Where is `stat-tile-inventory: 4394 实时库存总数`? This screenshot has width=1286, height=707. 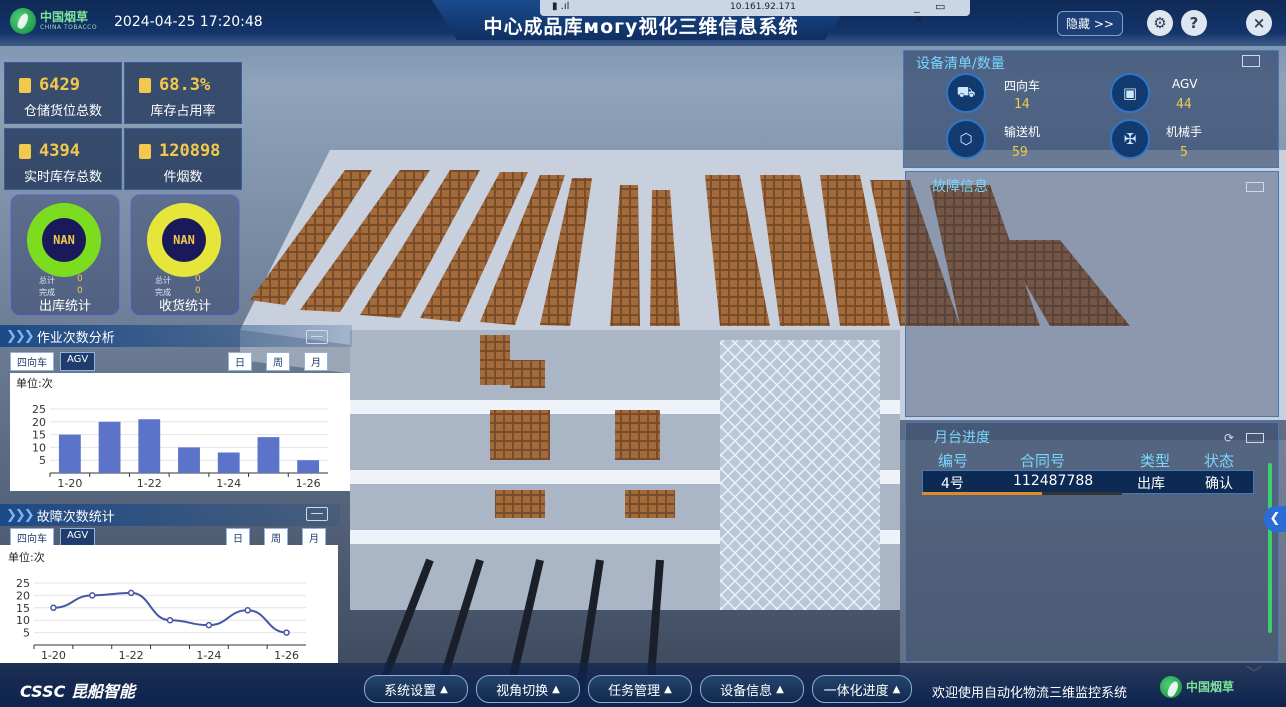
stat-tile-inventory: 4394 实时库存总数 is located at coordinates (63, 159).